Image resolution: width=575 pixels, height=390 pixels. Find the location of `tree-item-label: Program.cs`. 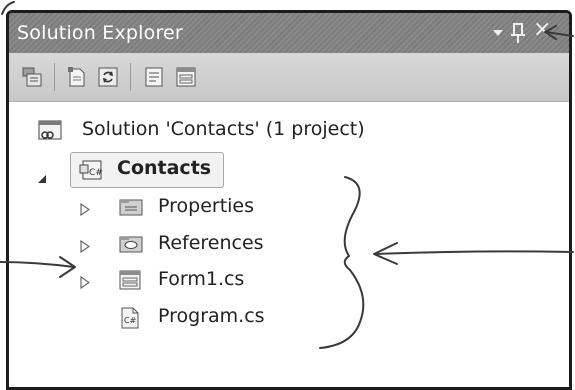

tree-item-label: Program.cs is located at coordinates (211, 316).